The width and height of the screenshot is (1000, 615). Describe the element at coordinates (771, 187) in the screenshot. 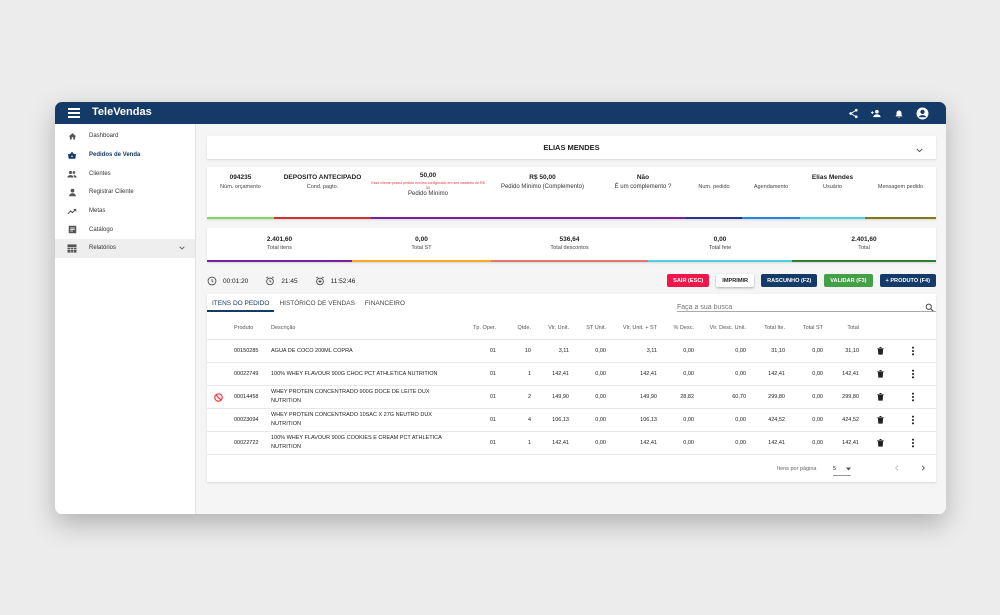

I see `info-label: Agendamento` at that location.